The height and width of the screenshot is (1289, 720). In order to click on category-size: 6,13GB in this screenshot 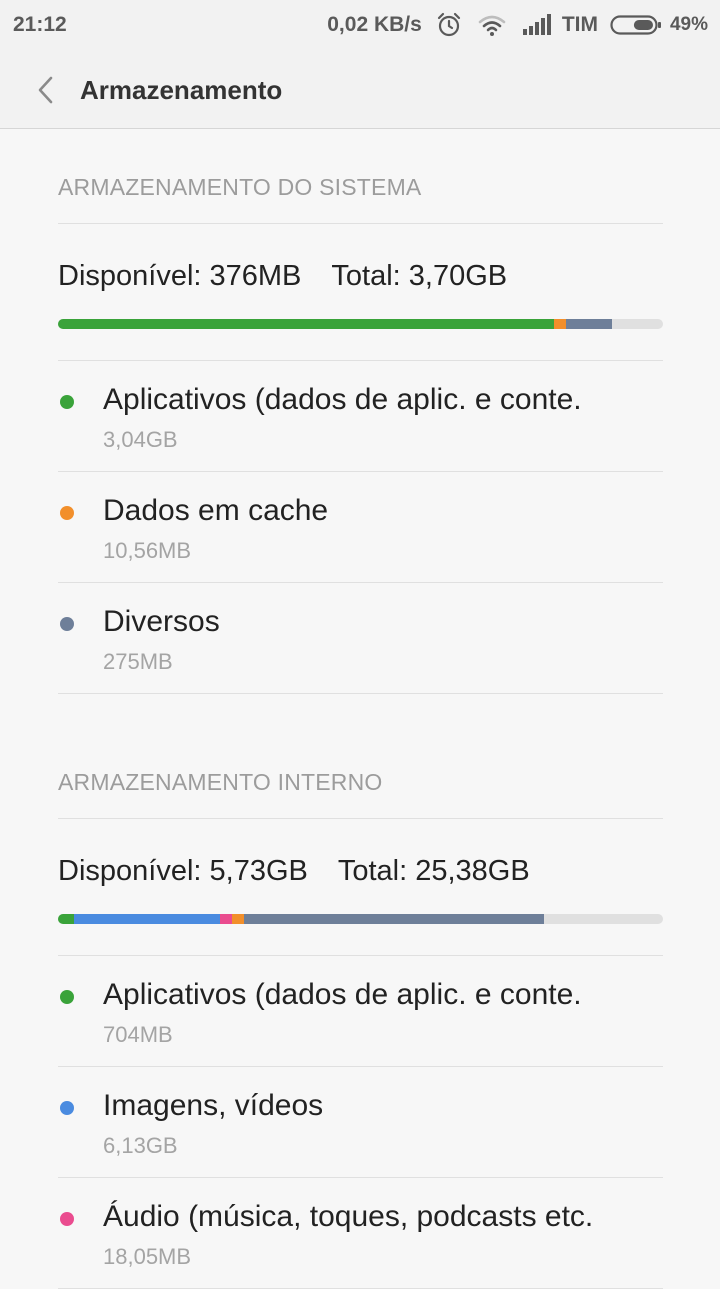, I will do `click(140, 1145)`.